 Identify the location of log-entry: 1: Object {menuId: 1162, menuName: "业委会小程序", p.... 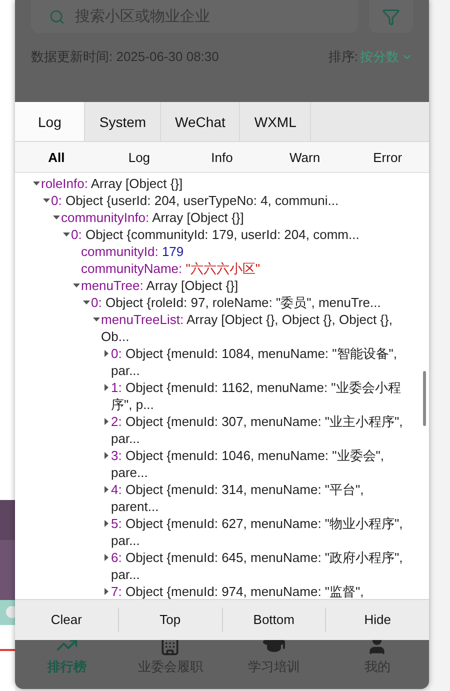
(256, 396).